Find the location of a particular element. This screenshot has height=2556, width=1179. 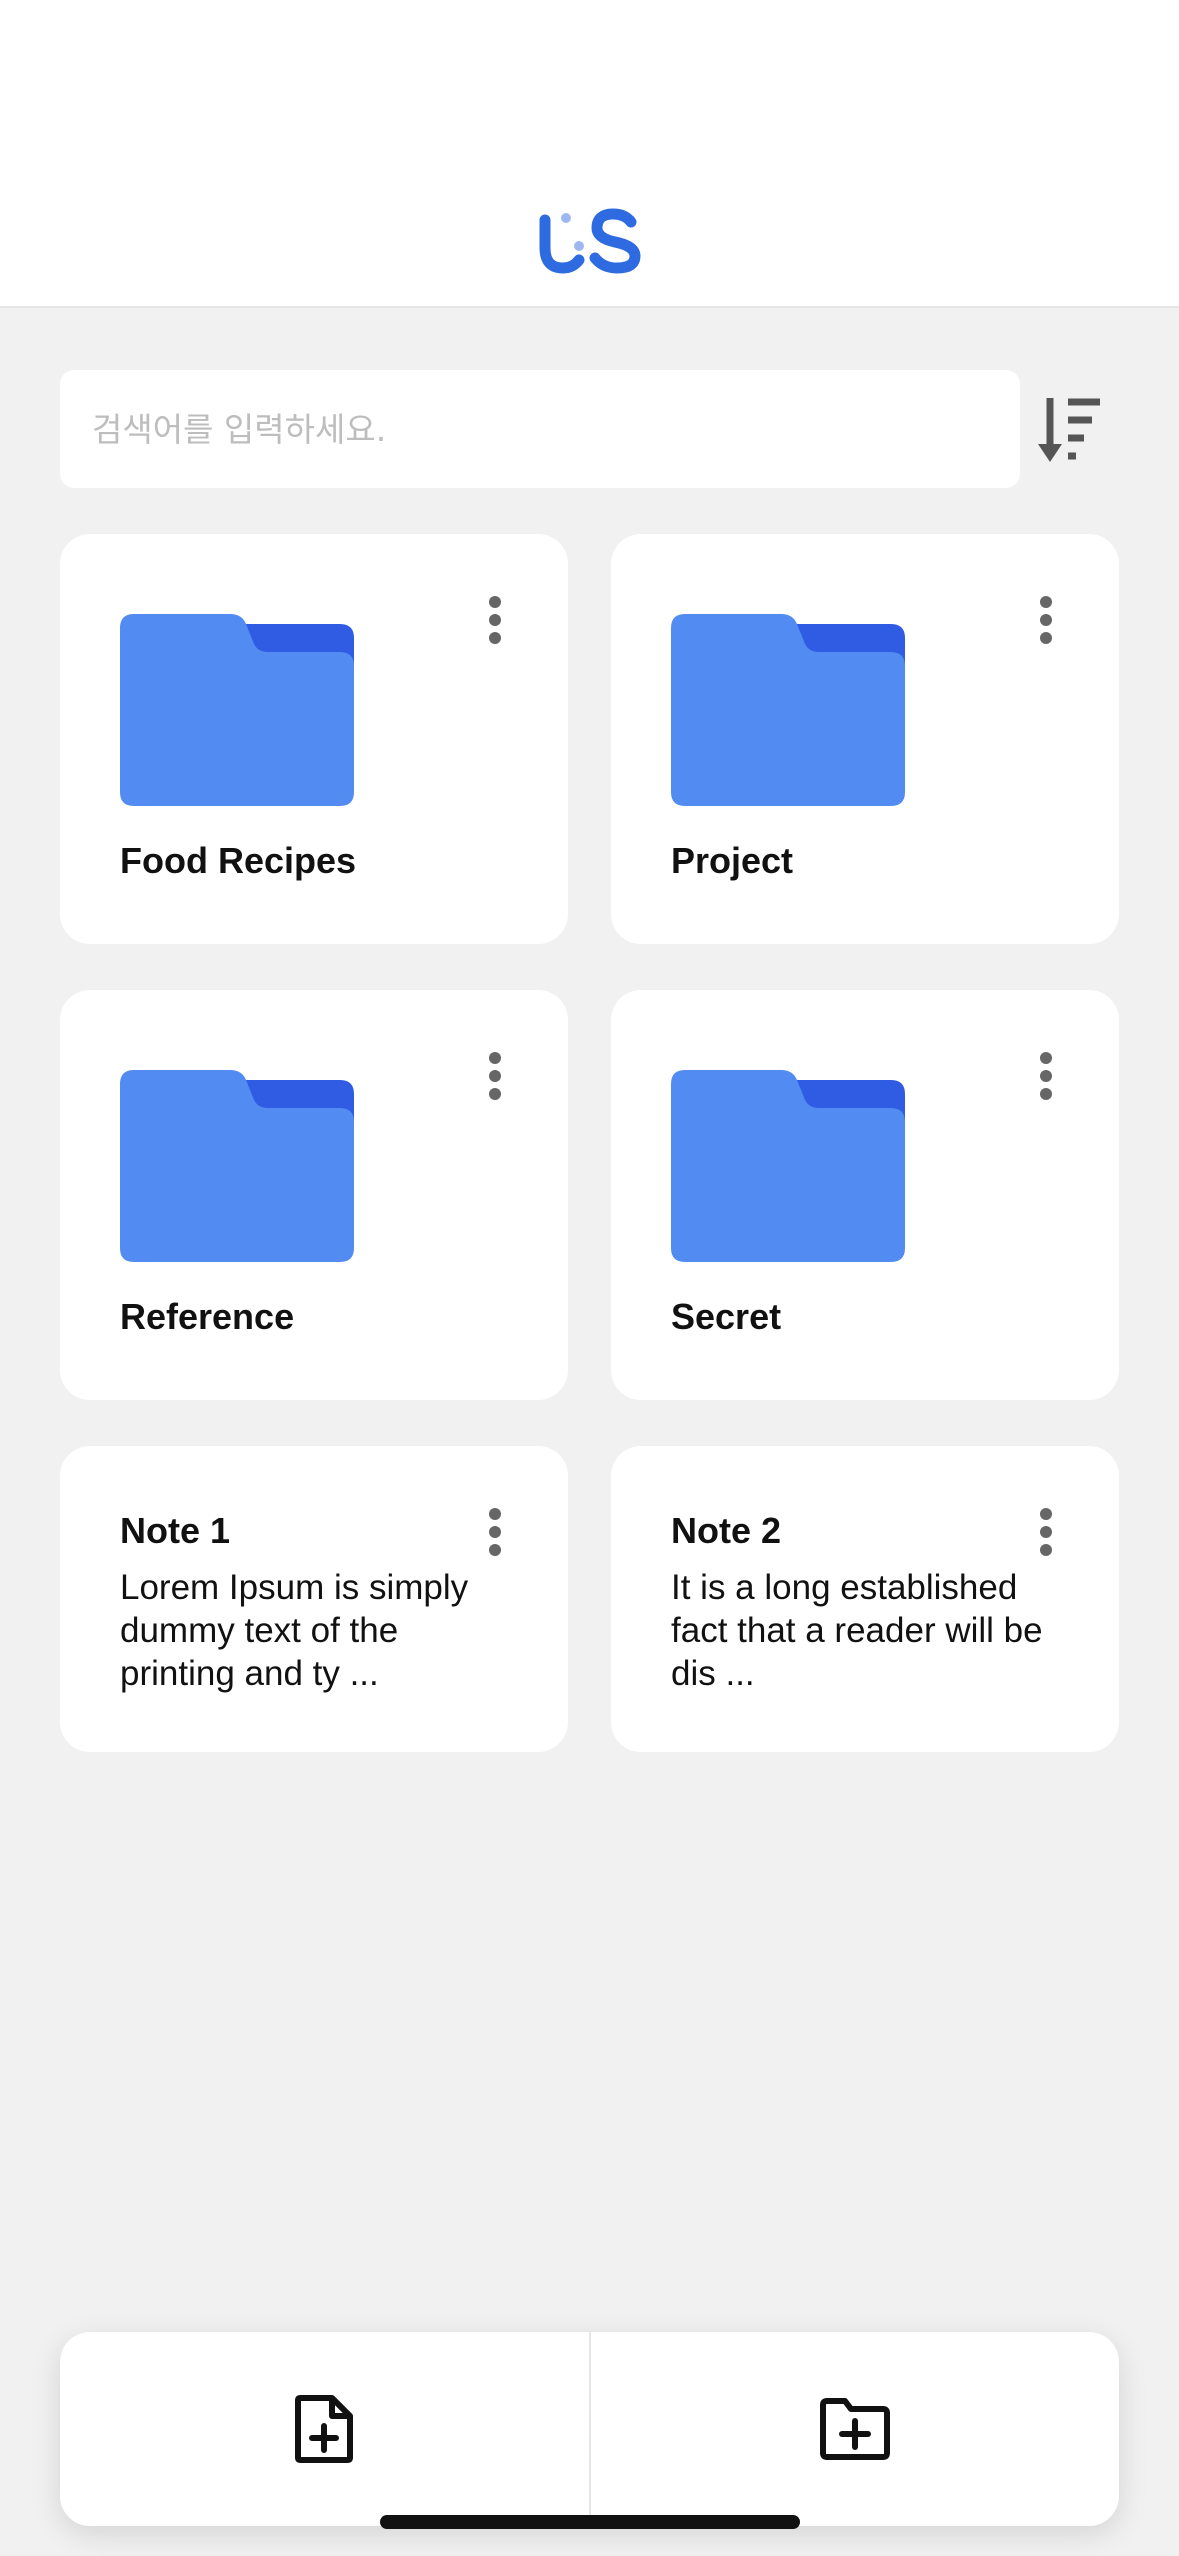

folder-title: Project is located at coordinates (732, 860).